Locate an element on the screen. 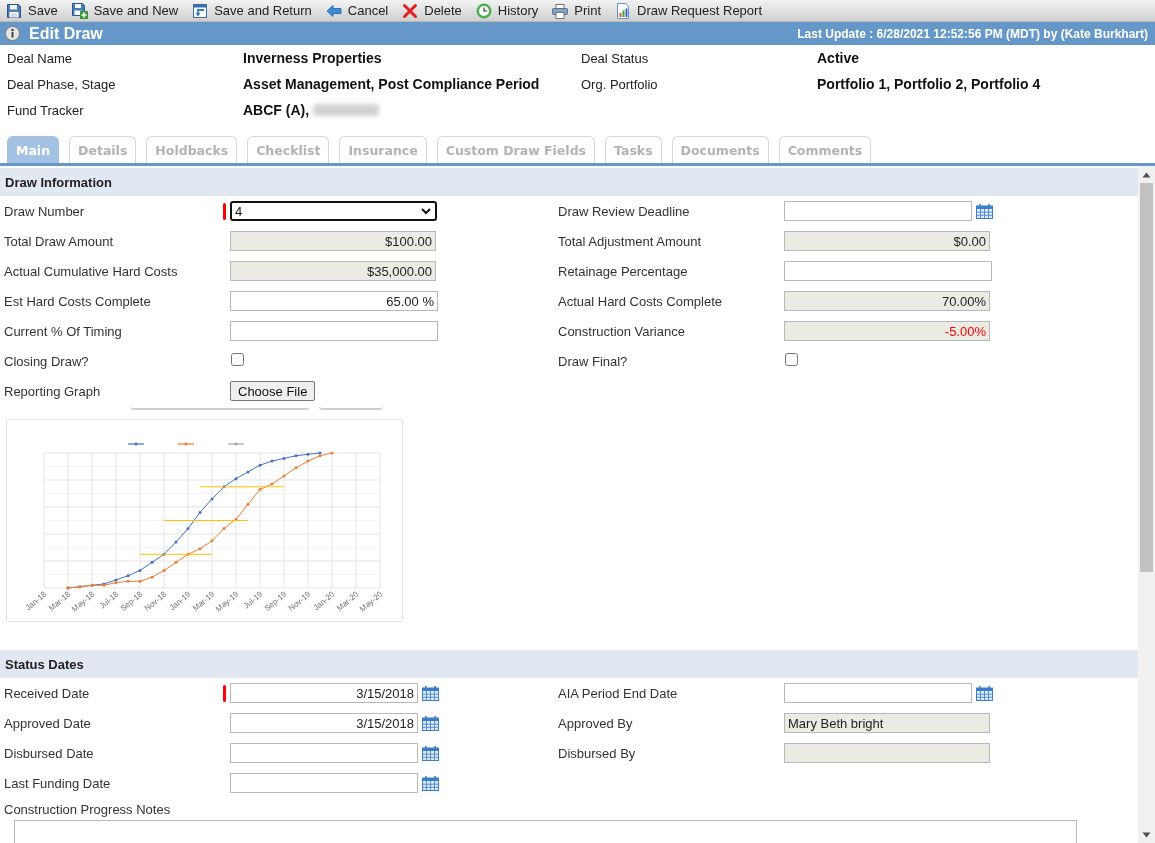 The width and height of the screenshot is (1155, 843). field-label: Retainage Percentage is located at coordinates (623, 271).